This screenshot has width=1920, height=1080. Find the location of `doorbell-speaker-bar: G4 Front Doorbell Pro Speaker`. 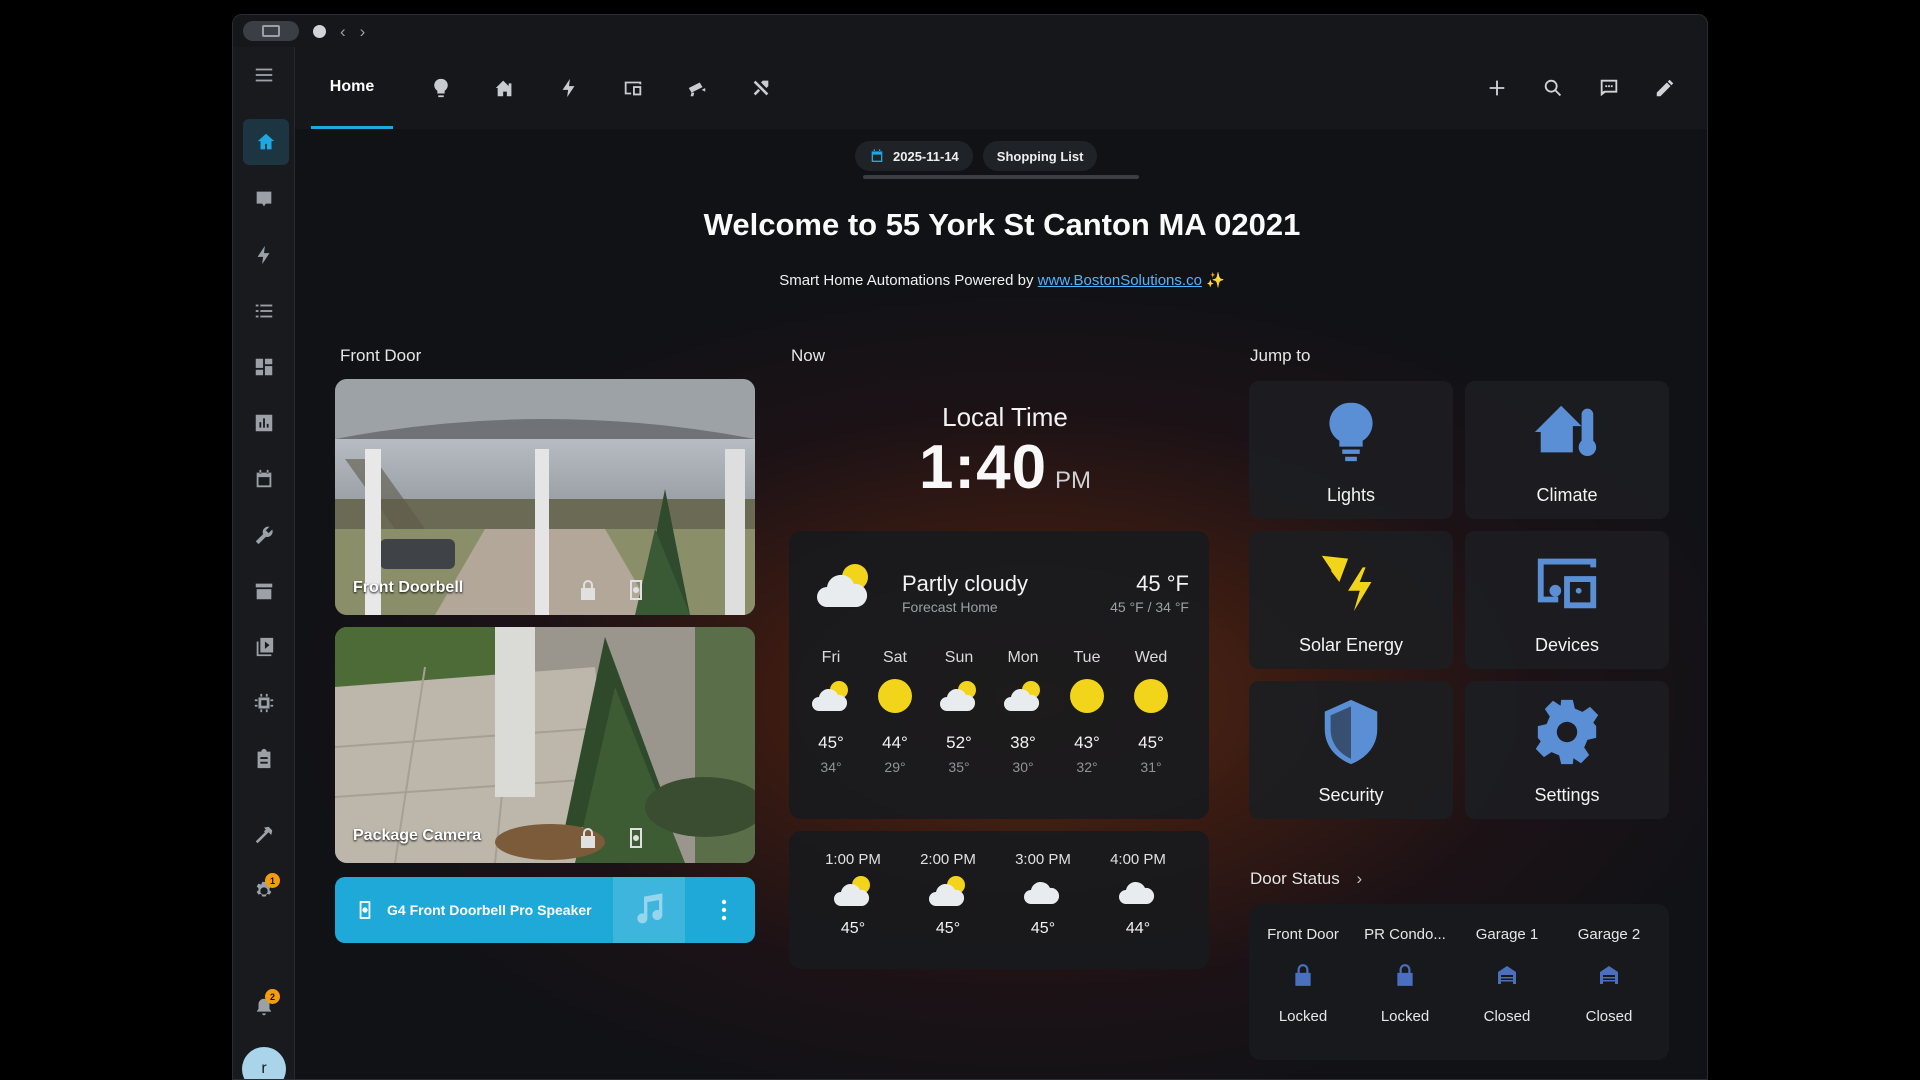

doorbell-speaker-bar: G4 Front Doorbell Pro Speaker is located at coordinates (545, 910).